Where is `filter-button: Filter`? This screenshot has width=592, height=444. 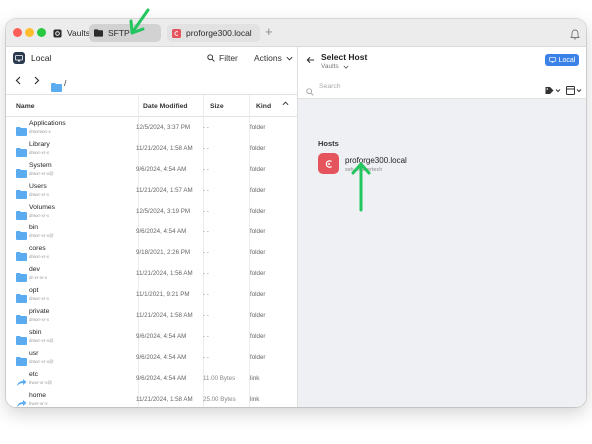 filter-button: Filter is located at coordinates (222, 58).